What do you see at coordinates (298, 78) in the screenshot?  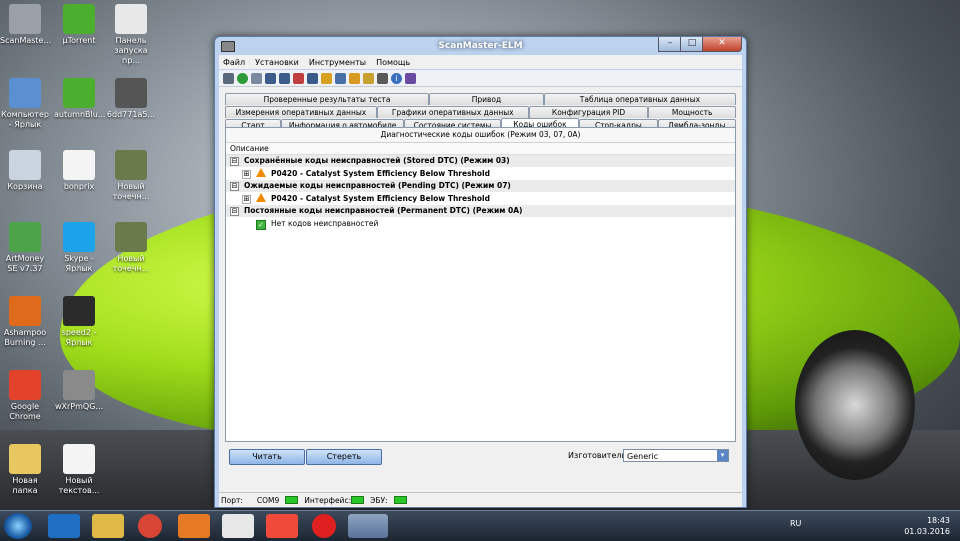 I see `chart-icon` at bounding box center [298, 78].